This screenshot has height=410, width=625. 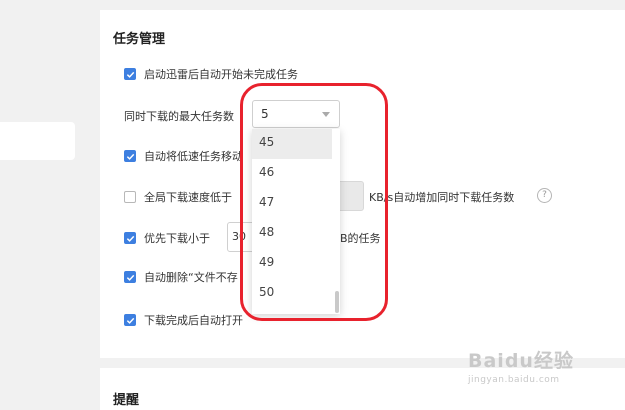 I want to click on auto-open-checkbox, so click(x=130, y=320).